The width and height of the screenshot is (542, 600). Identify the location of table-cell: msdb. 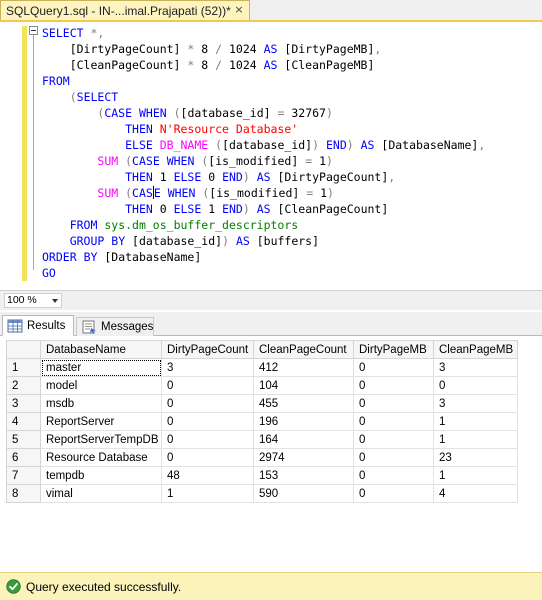
(101, 403).